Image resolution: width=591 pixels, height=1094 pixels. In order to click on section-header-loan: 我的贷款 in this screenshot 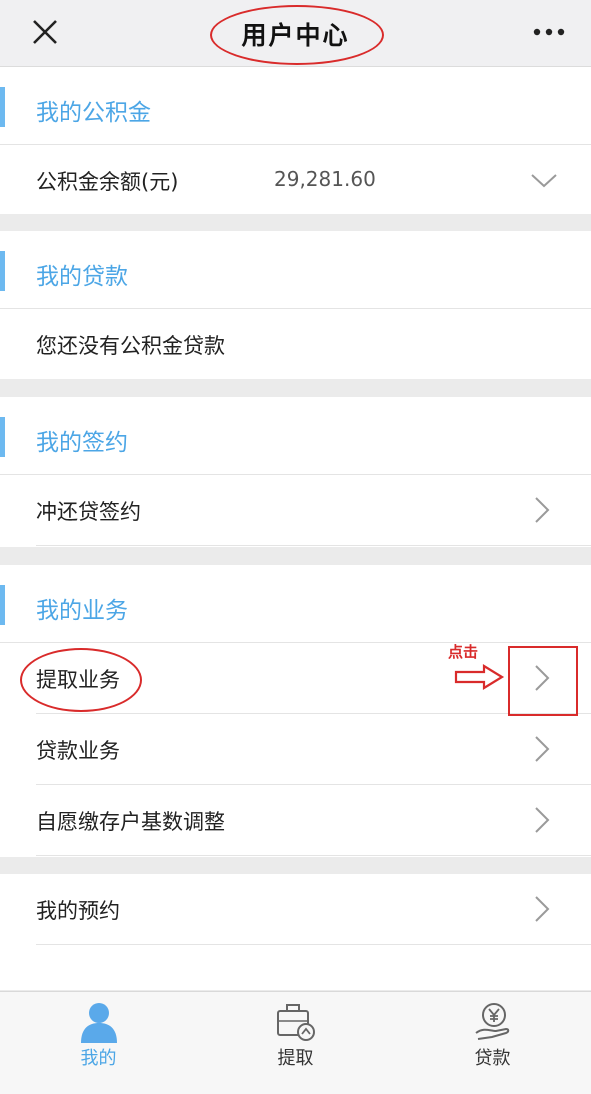, I will do `click(295, 270)`.